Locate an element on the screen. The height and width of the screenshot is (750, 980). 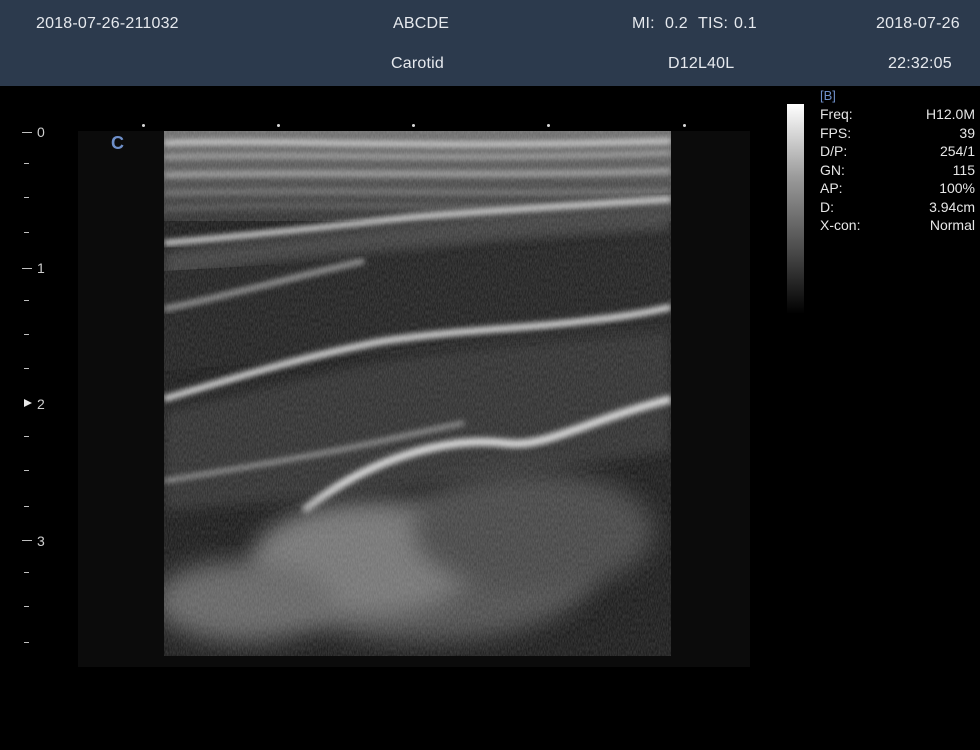
patient-name: ABCDE is located at coordinates (421, 23).